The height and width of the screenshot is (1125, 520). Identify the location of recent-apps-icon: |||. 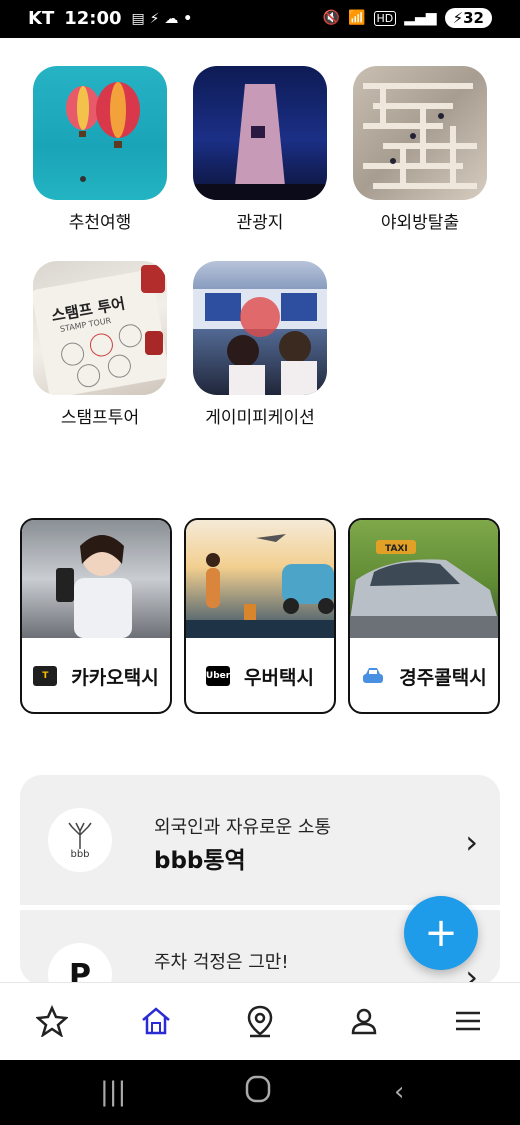
(113, 1092).